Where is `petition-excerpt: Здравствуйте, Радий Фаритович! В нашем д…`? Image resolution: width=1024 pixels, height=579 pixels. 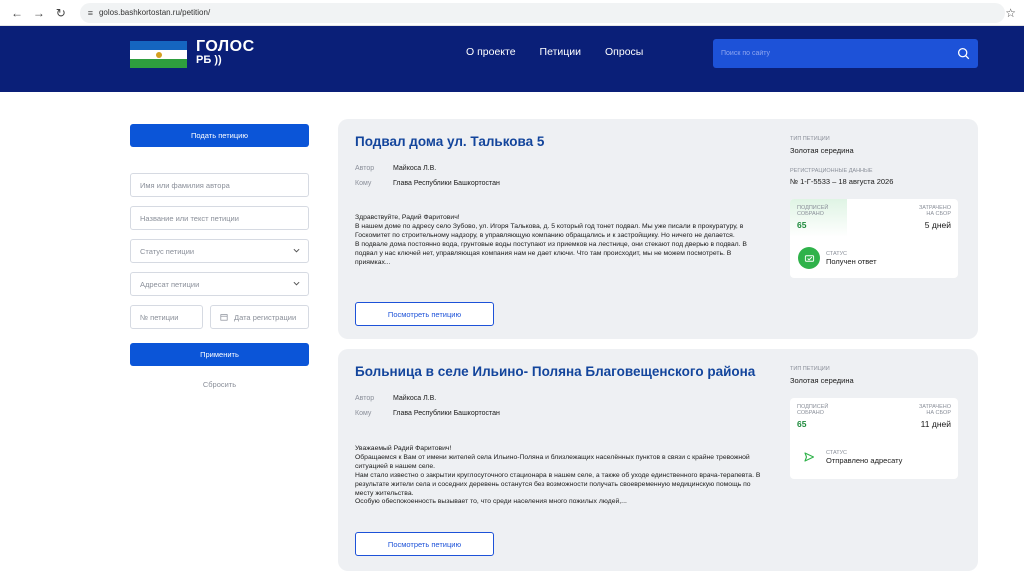 petition-excerpt: Здравствуйте, Радий Фаритович! В нашем д… is located at coordinates (561, 240).